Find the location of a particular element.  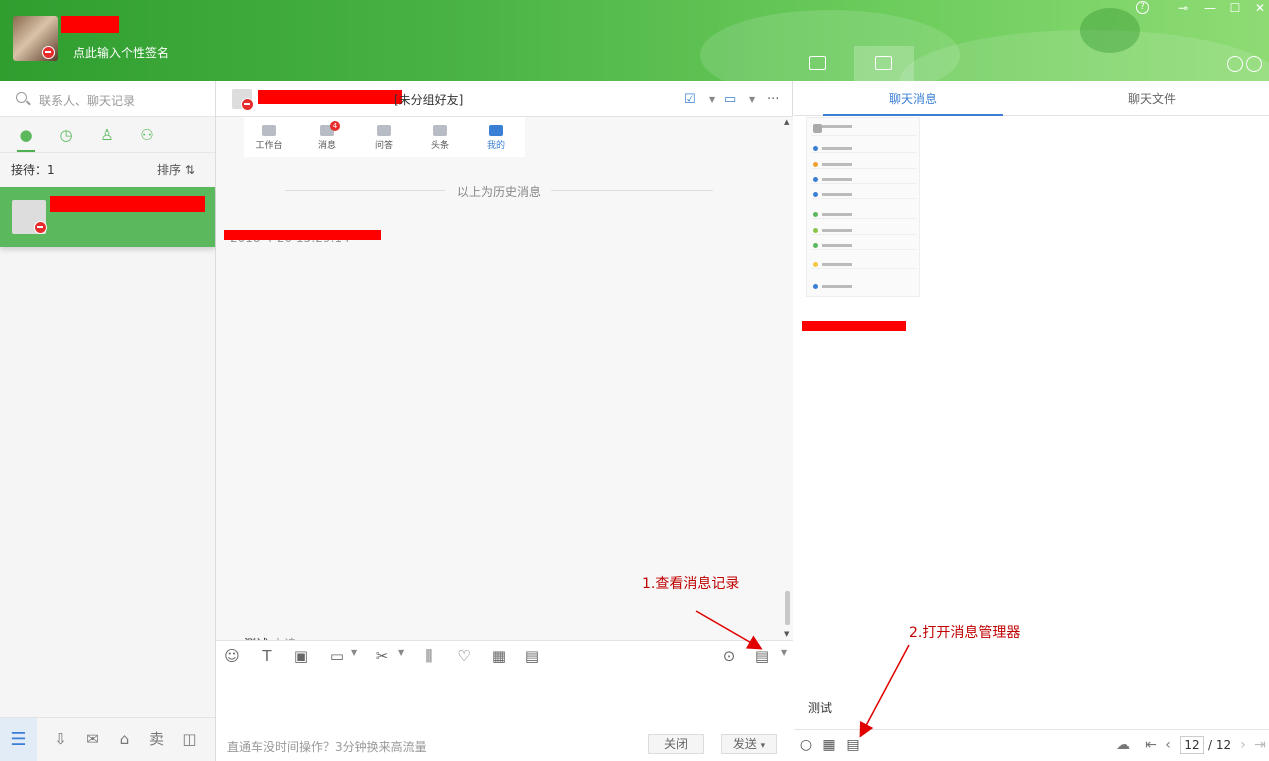

arrow-step2 is located at coordinates (884, 691).